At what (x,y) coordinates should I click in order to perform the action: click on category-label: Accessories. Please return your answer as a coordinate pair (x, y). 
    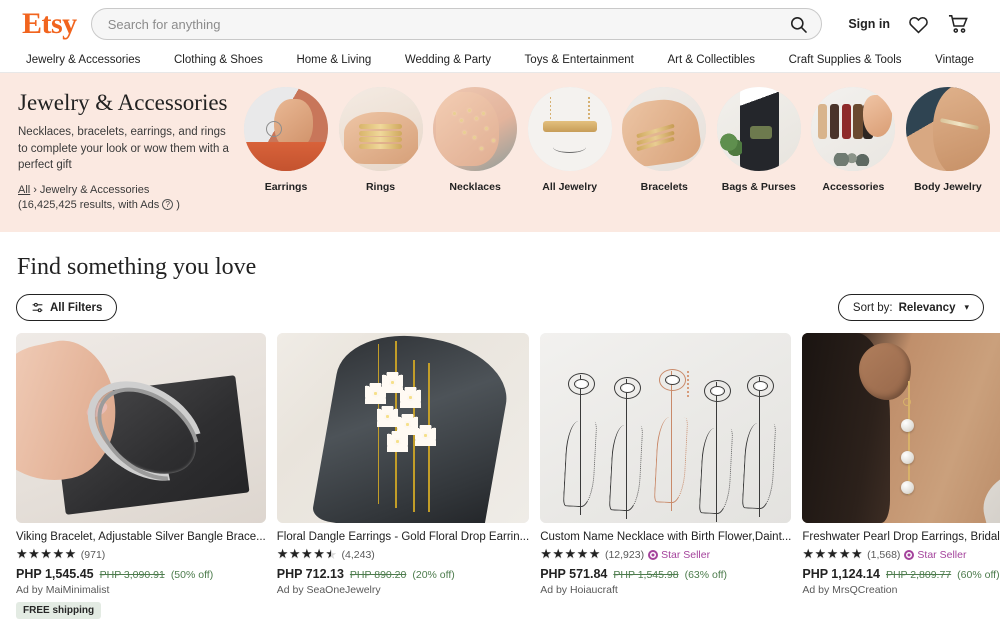
    Looking at the image, I should click on (853, 187).